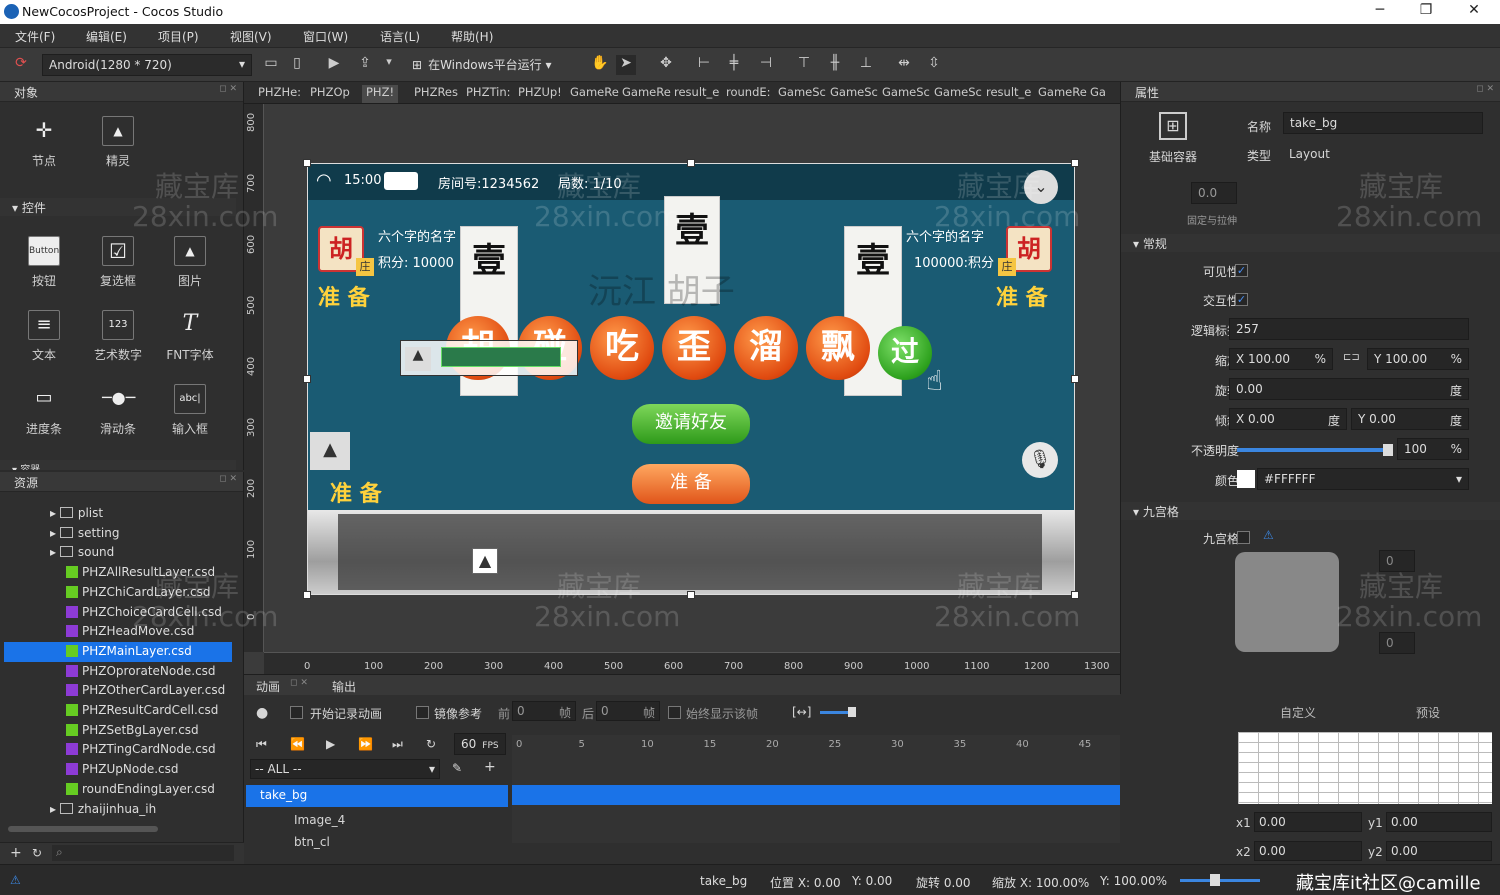 This screenshot has width=1500, height=895. Describe the element at coordinates (365, 744) in the screenshot. I see `next-frame-icon: ⏩` at that location.